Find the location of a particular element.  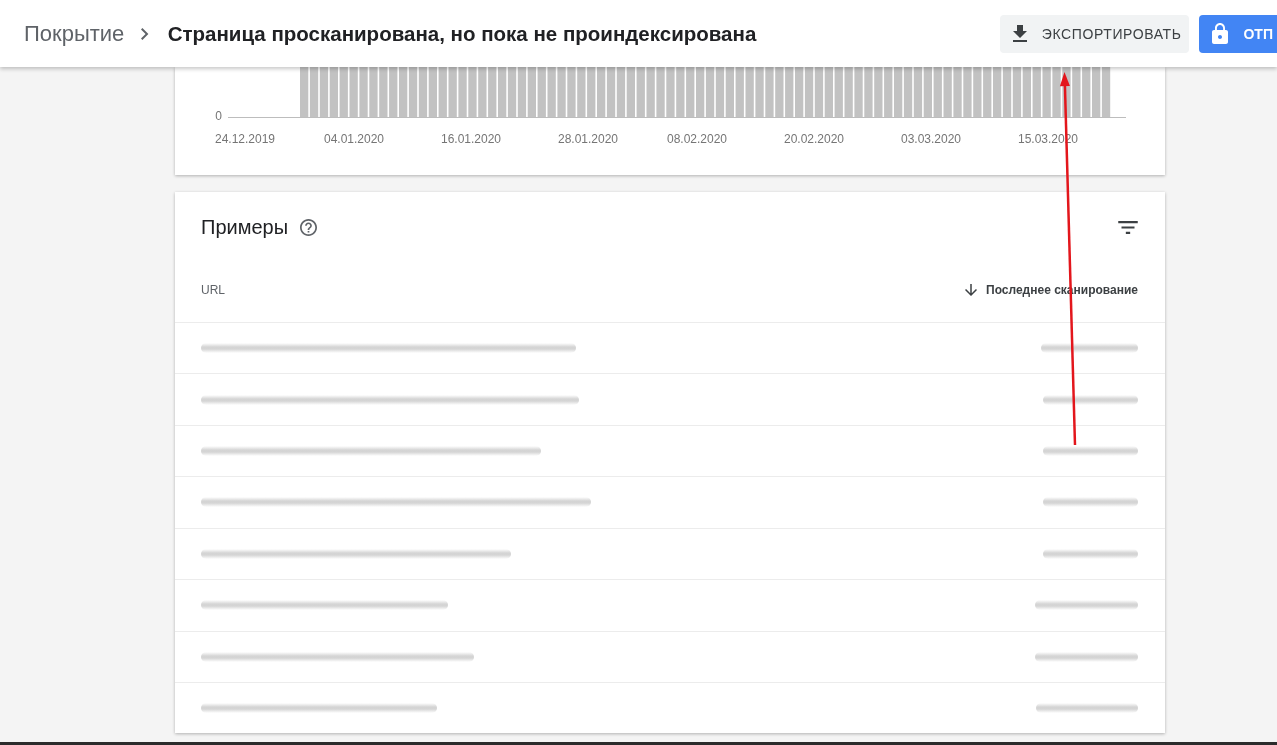

column-header: URL is located at coordinates (213, 290).